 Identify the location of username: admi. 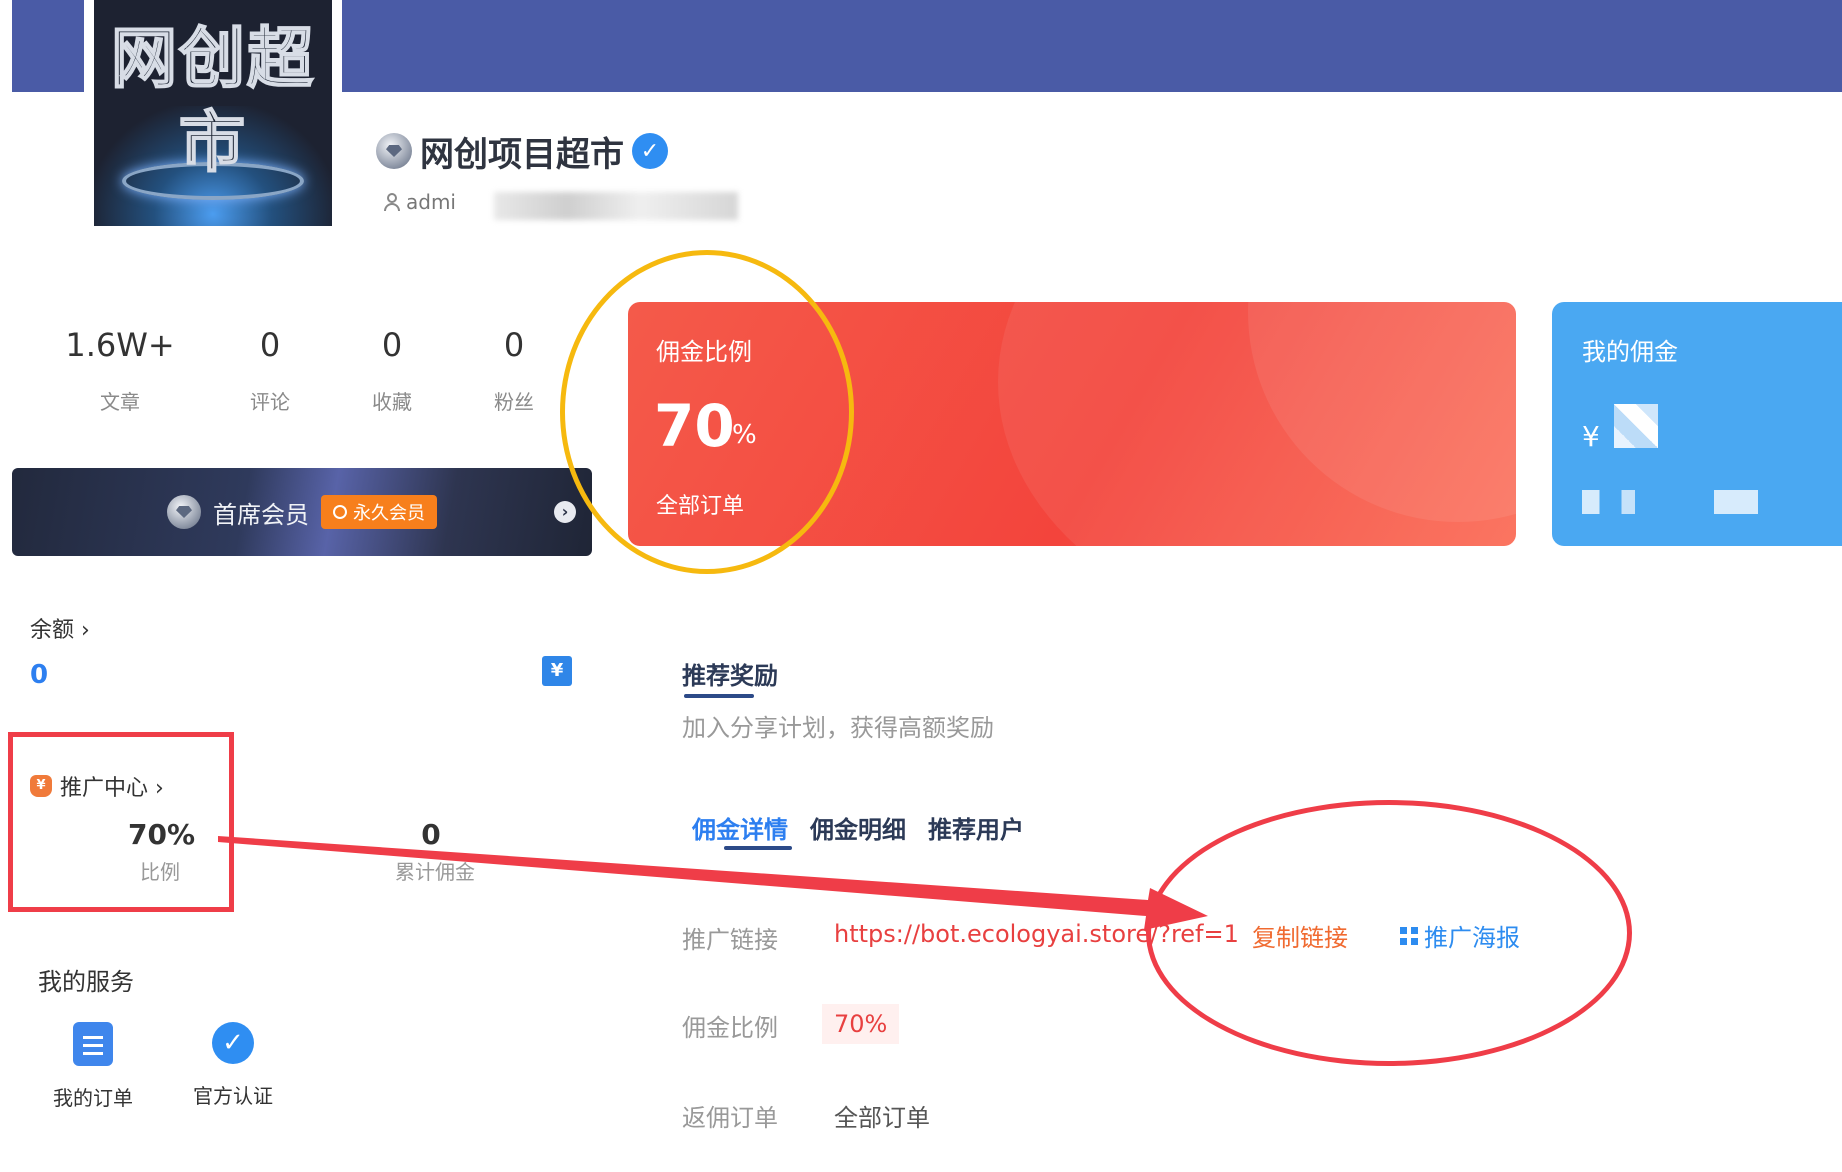
(431, 202).